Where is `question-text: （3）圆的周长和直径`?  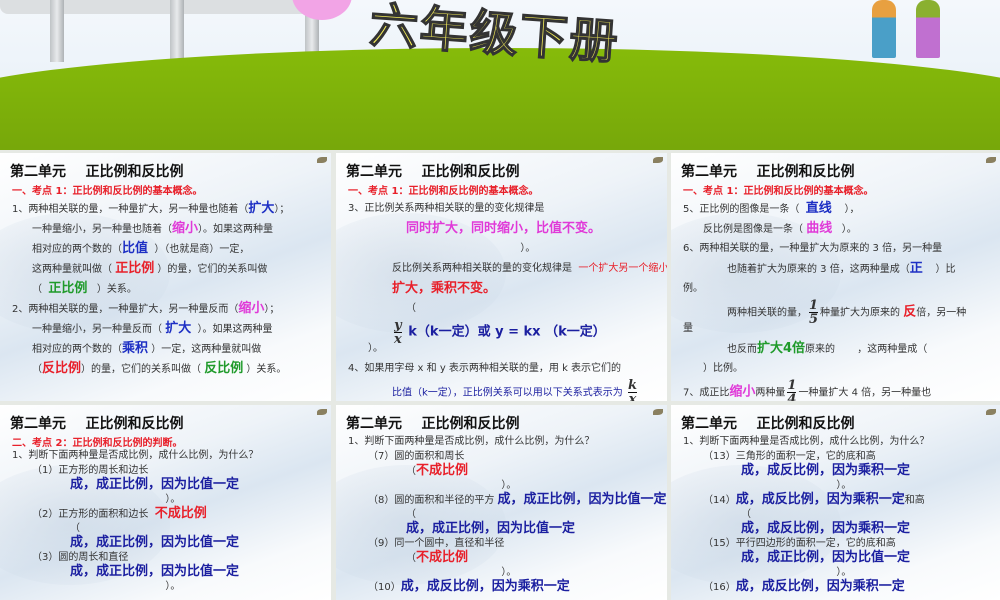
question-text: （3）圆的周长和直径 is located at coordinates (80, 557).